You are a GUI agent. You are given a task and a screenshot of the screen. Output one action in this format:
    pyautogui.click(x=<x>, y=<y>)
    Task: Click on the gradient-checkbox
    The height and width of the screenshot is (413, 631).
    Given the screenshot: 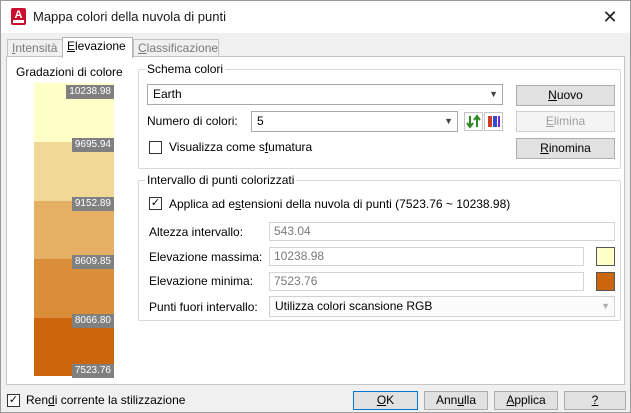 What is the action you would take?
    pyautogui.click(x=155, y=147)
    